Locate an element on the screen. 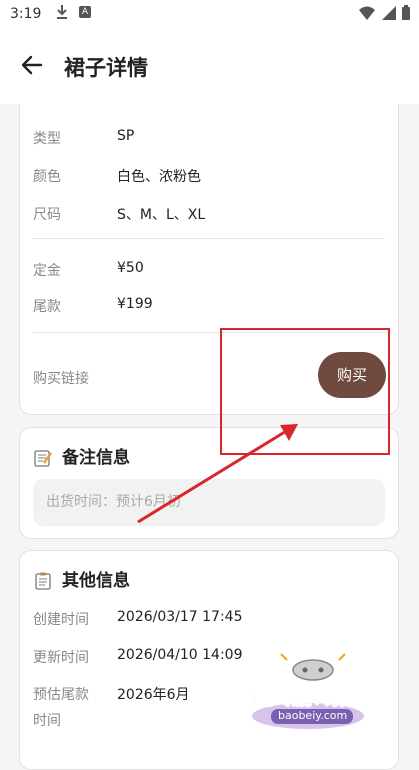  download-icon is located at coordinates (62, 12).